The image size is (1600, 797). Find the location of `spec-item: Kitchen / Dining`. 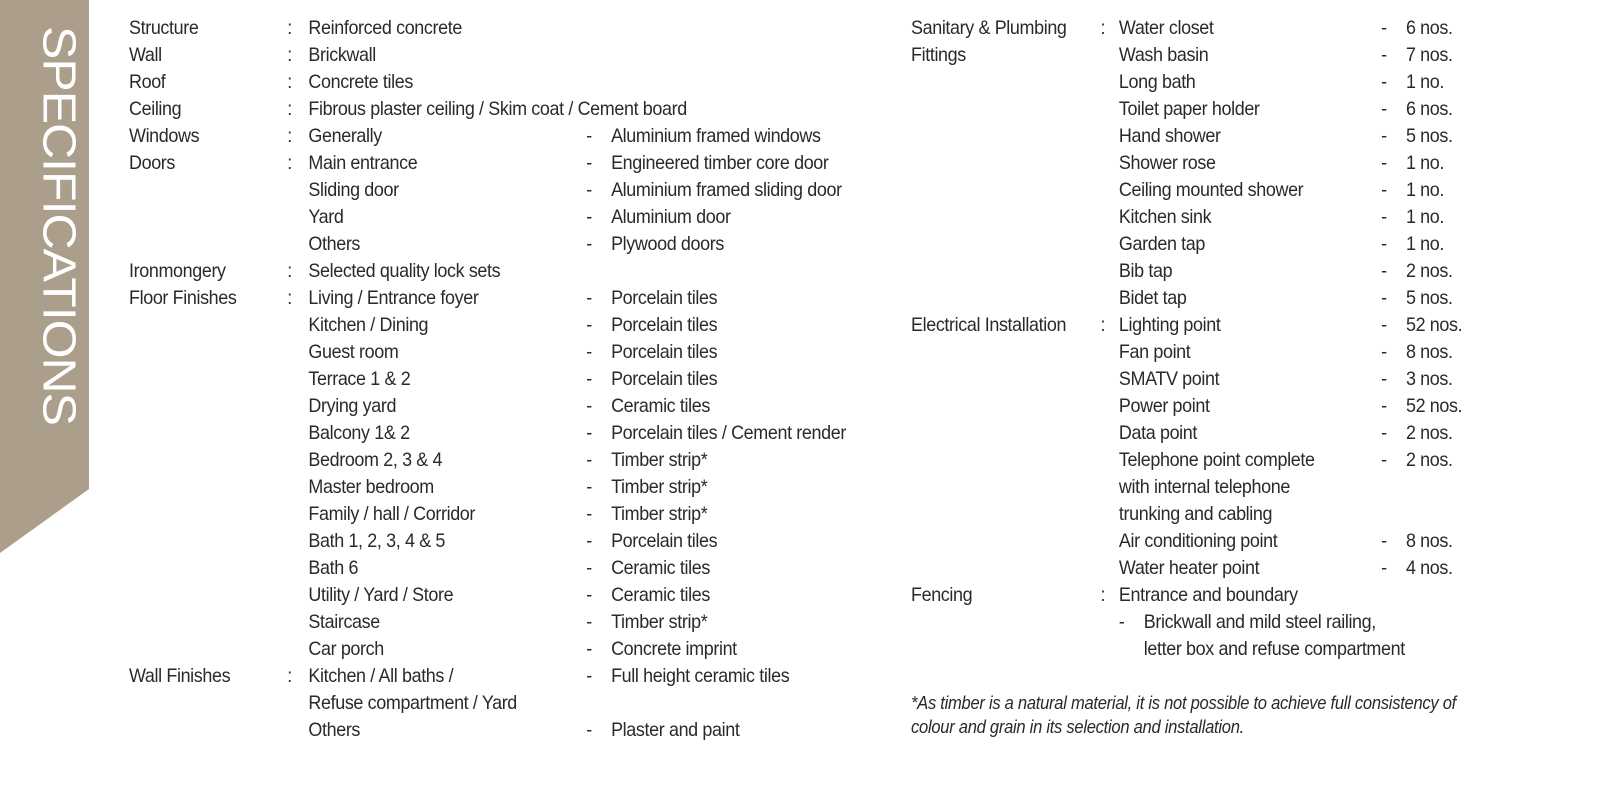

spec-item: Kitchen / Dining is located at coordinates (368, 325).